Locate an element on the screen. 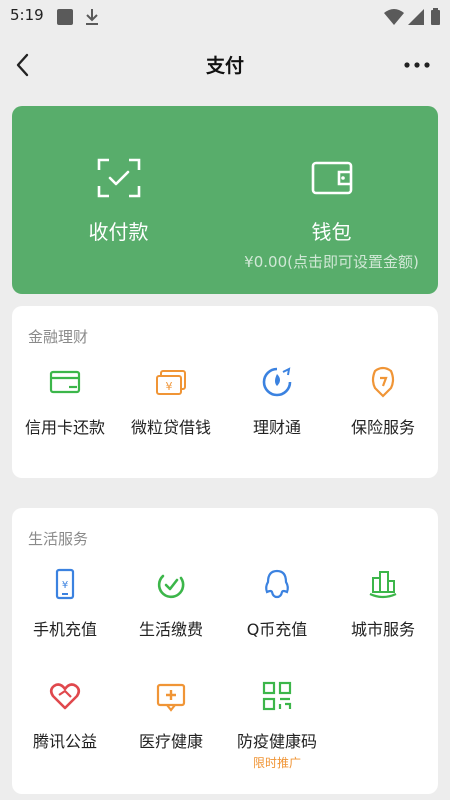 The width and height of the screenshot is (450, 800). city-service-item: 城市服务 is located at coordinates (383, 613).